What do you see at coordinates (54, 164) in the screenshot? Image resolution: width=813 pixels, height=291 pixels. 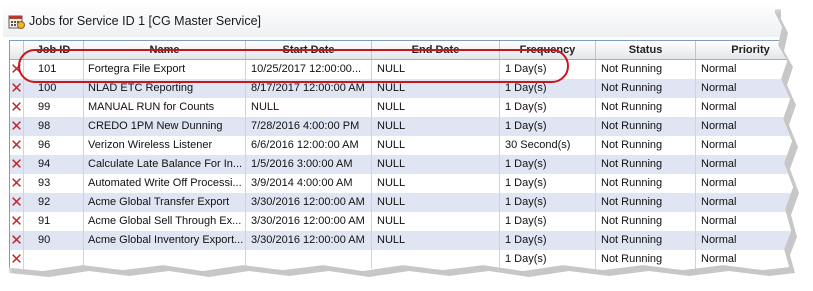 I see `job-id-cell: 94` at bounding box center [54, 164].